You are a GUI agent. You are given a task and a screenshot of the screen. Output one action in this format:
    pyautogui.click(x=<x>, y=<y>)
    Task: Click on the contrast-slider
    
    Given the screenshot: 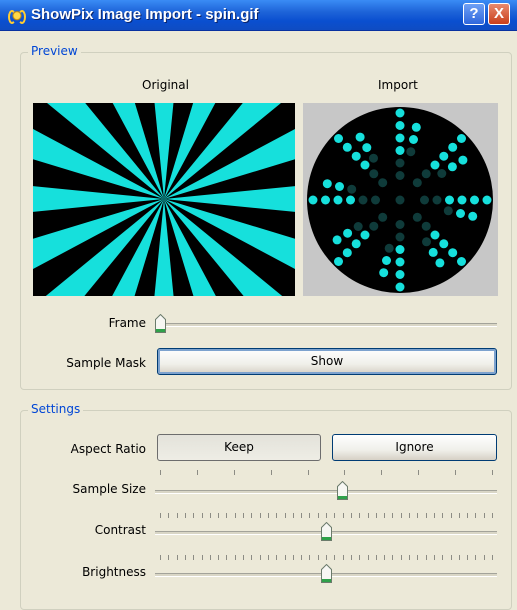 What is the action you would take?
    pyautogui.click(x=326, y=531)
    